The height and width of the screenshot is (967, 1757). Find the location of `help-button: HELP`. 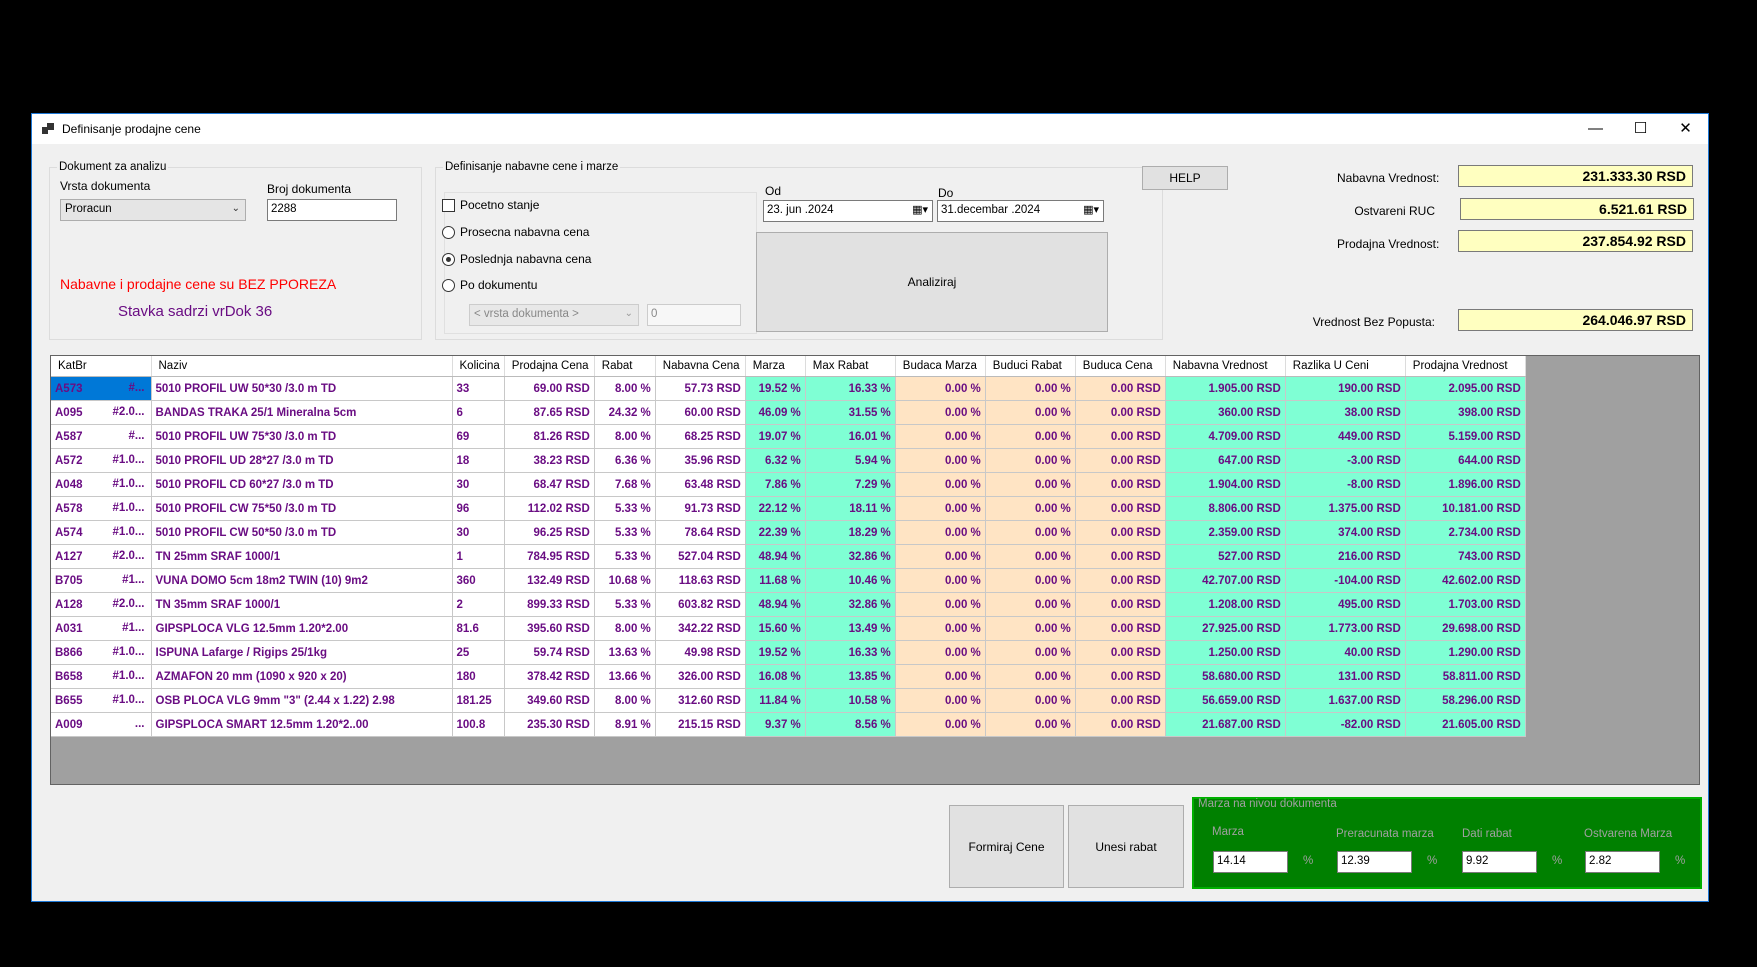

help-button: HELP is located at coordinates (1185, 178).